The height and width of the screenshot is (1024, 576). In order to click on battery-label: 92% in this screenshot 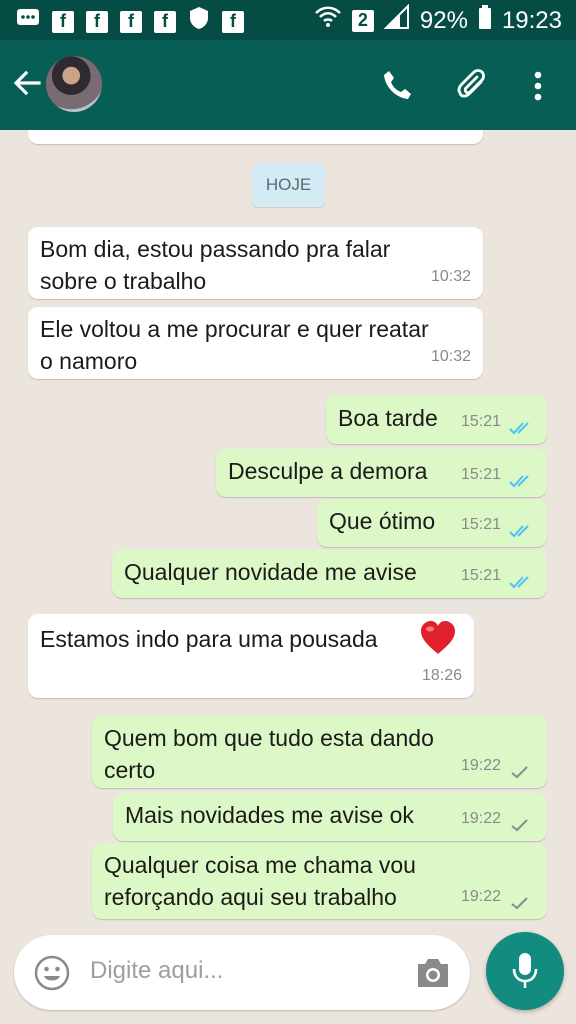, I will do `click(443, 20)`.